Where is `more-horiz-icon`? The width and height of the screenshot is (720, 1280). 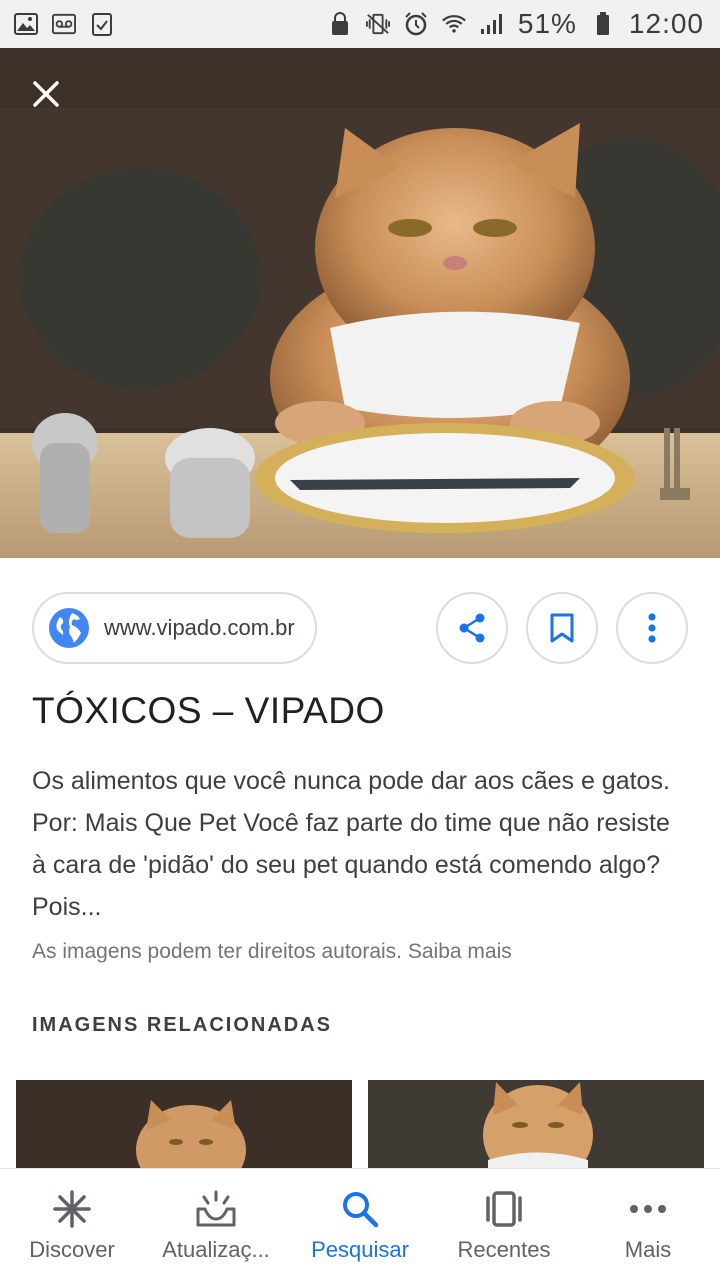
more-horiz-icon is located at coordinates (648, 1209).